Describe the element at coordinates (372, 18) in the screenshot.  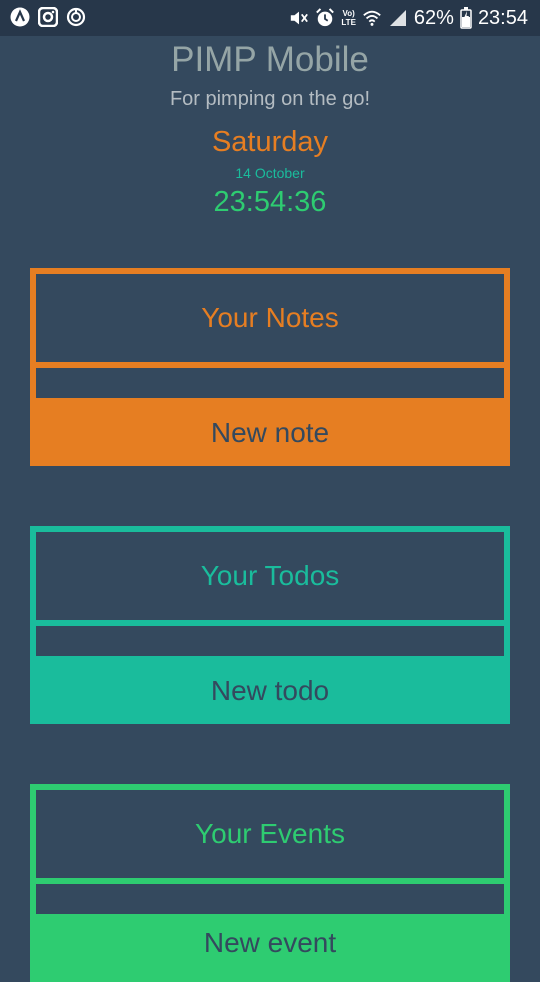
I see `wifi-icon` at that location.